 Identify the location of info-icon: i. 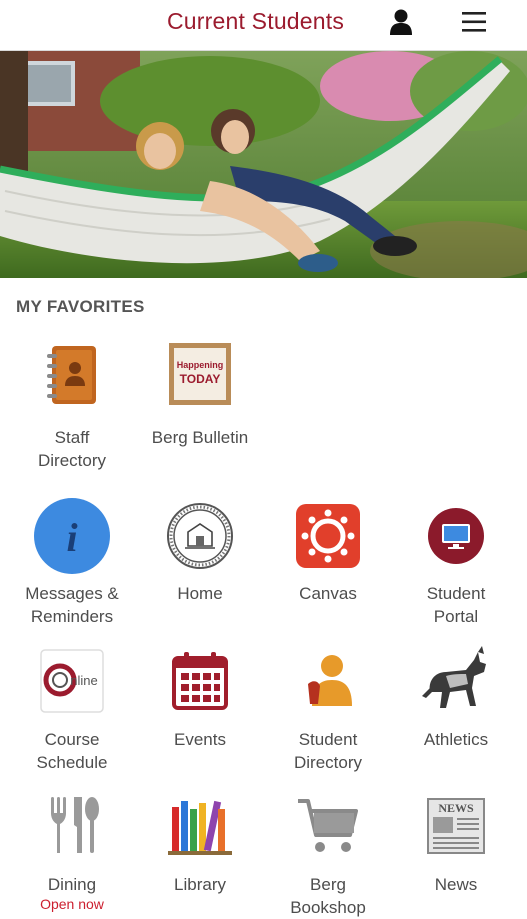
(72, 536).